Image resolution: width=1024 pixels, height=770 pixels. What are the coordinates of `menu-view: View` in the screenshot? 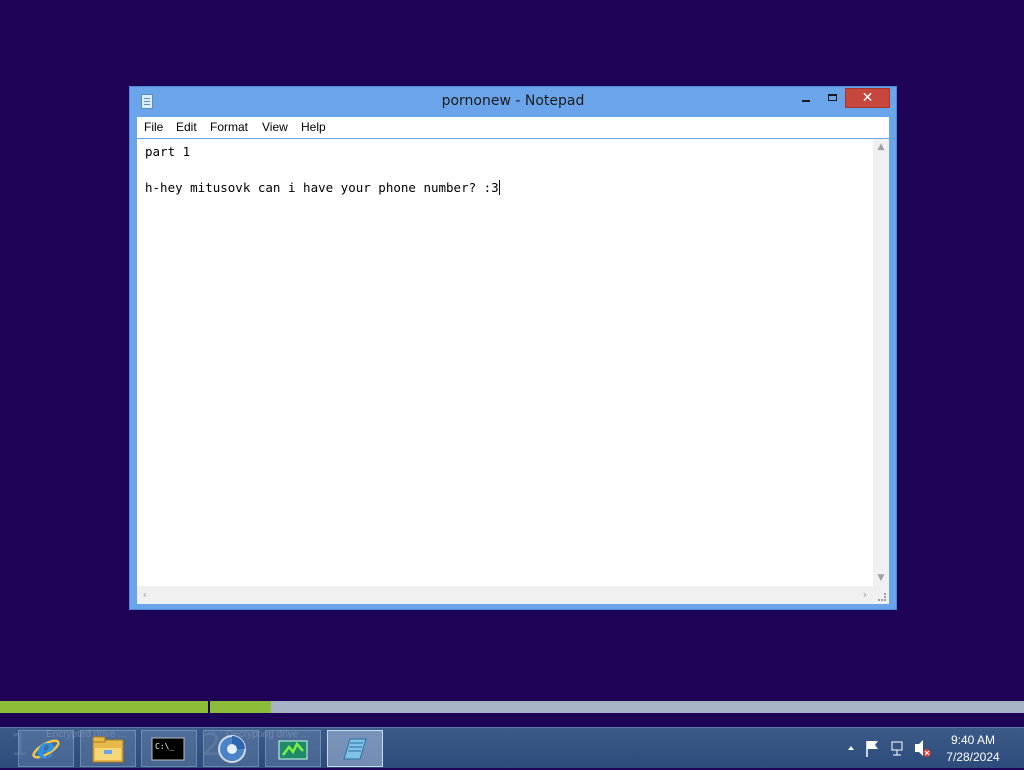 It's located at (275, 127).